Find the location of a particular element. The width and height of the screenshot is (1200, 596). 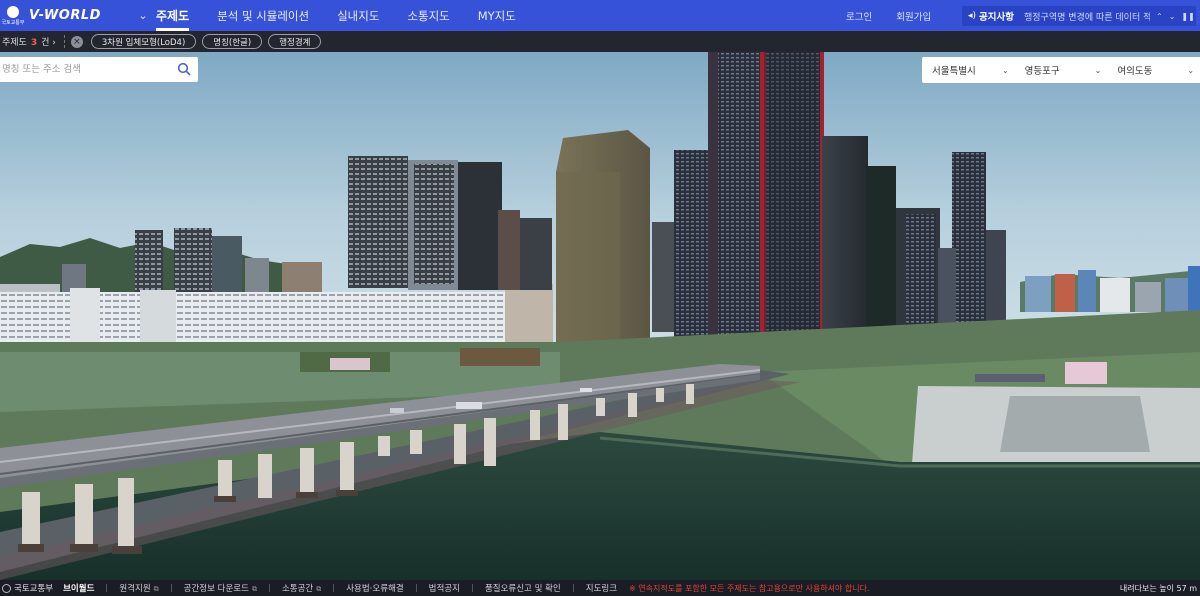

footer-community: 소통공간 ⧉ is located at coordinates (301, 588).